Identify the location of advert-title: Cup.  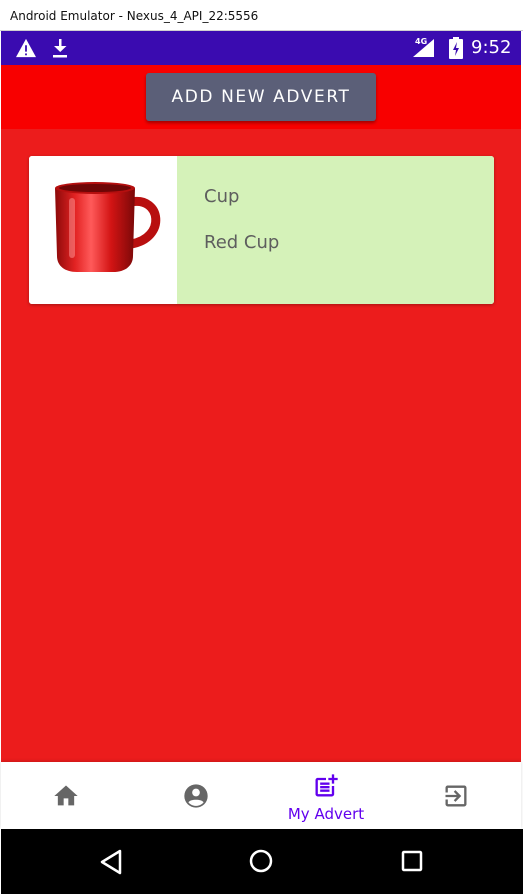
(222, 196).